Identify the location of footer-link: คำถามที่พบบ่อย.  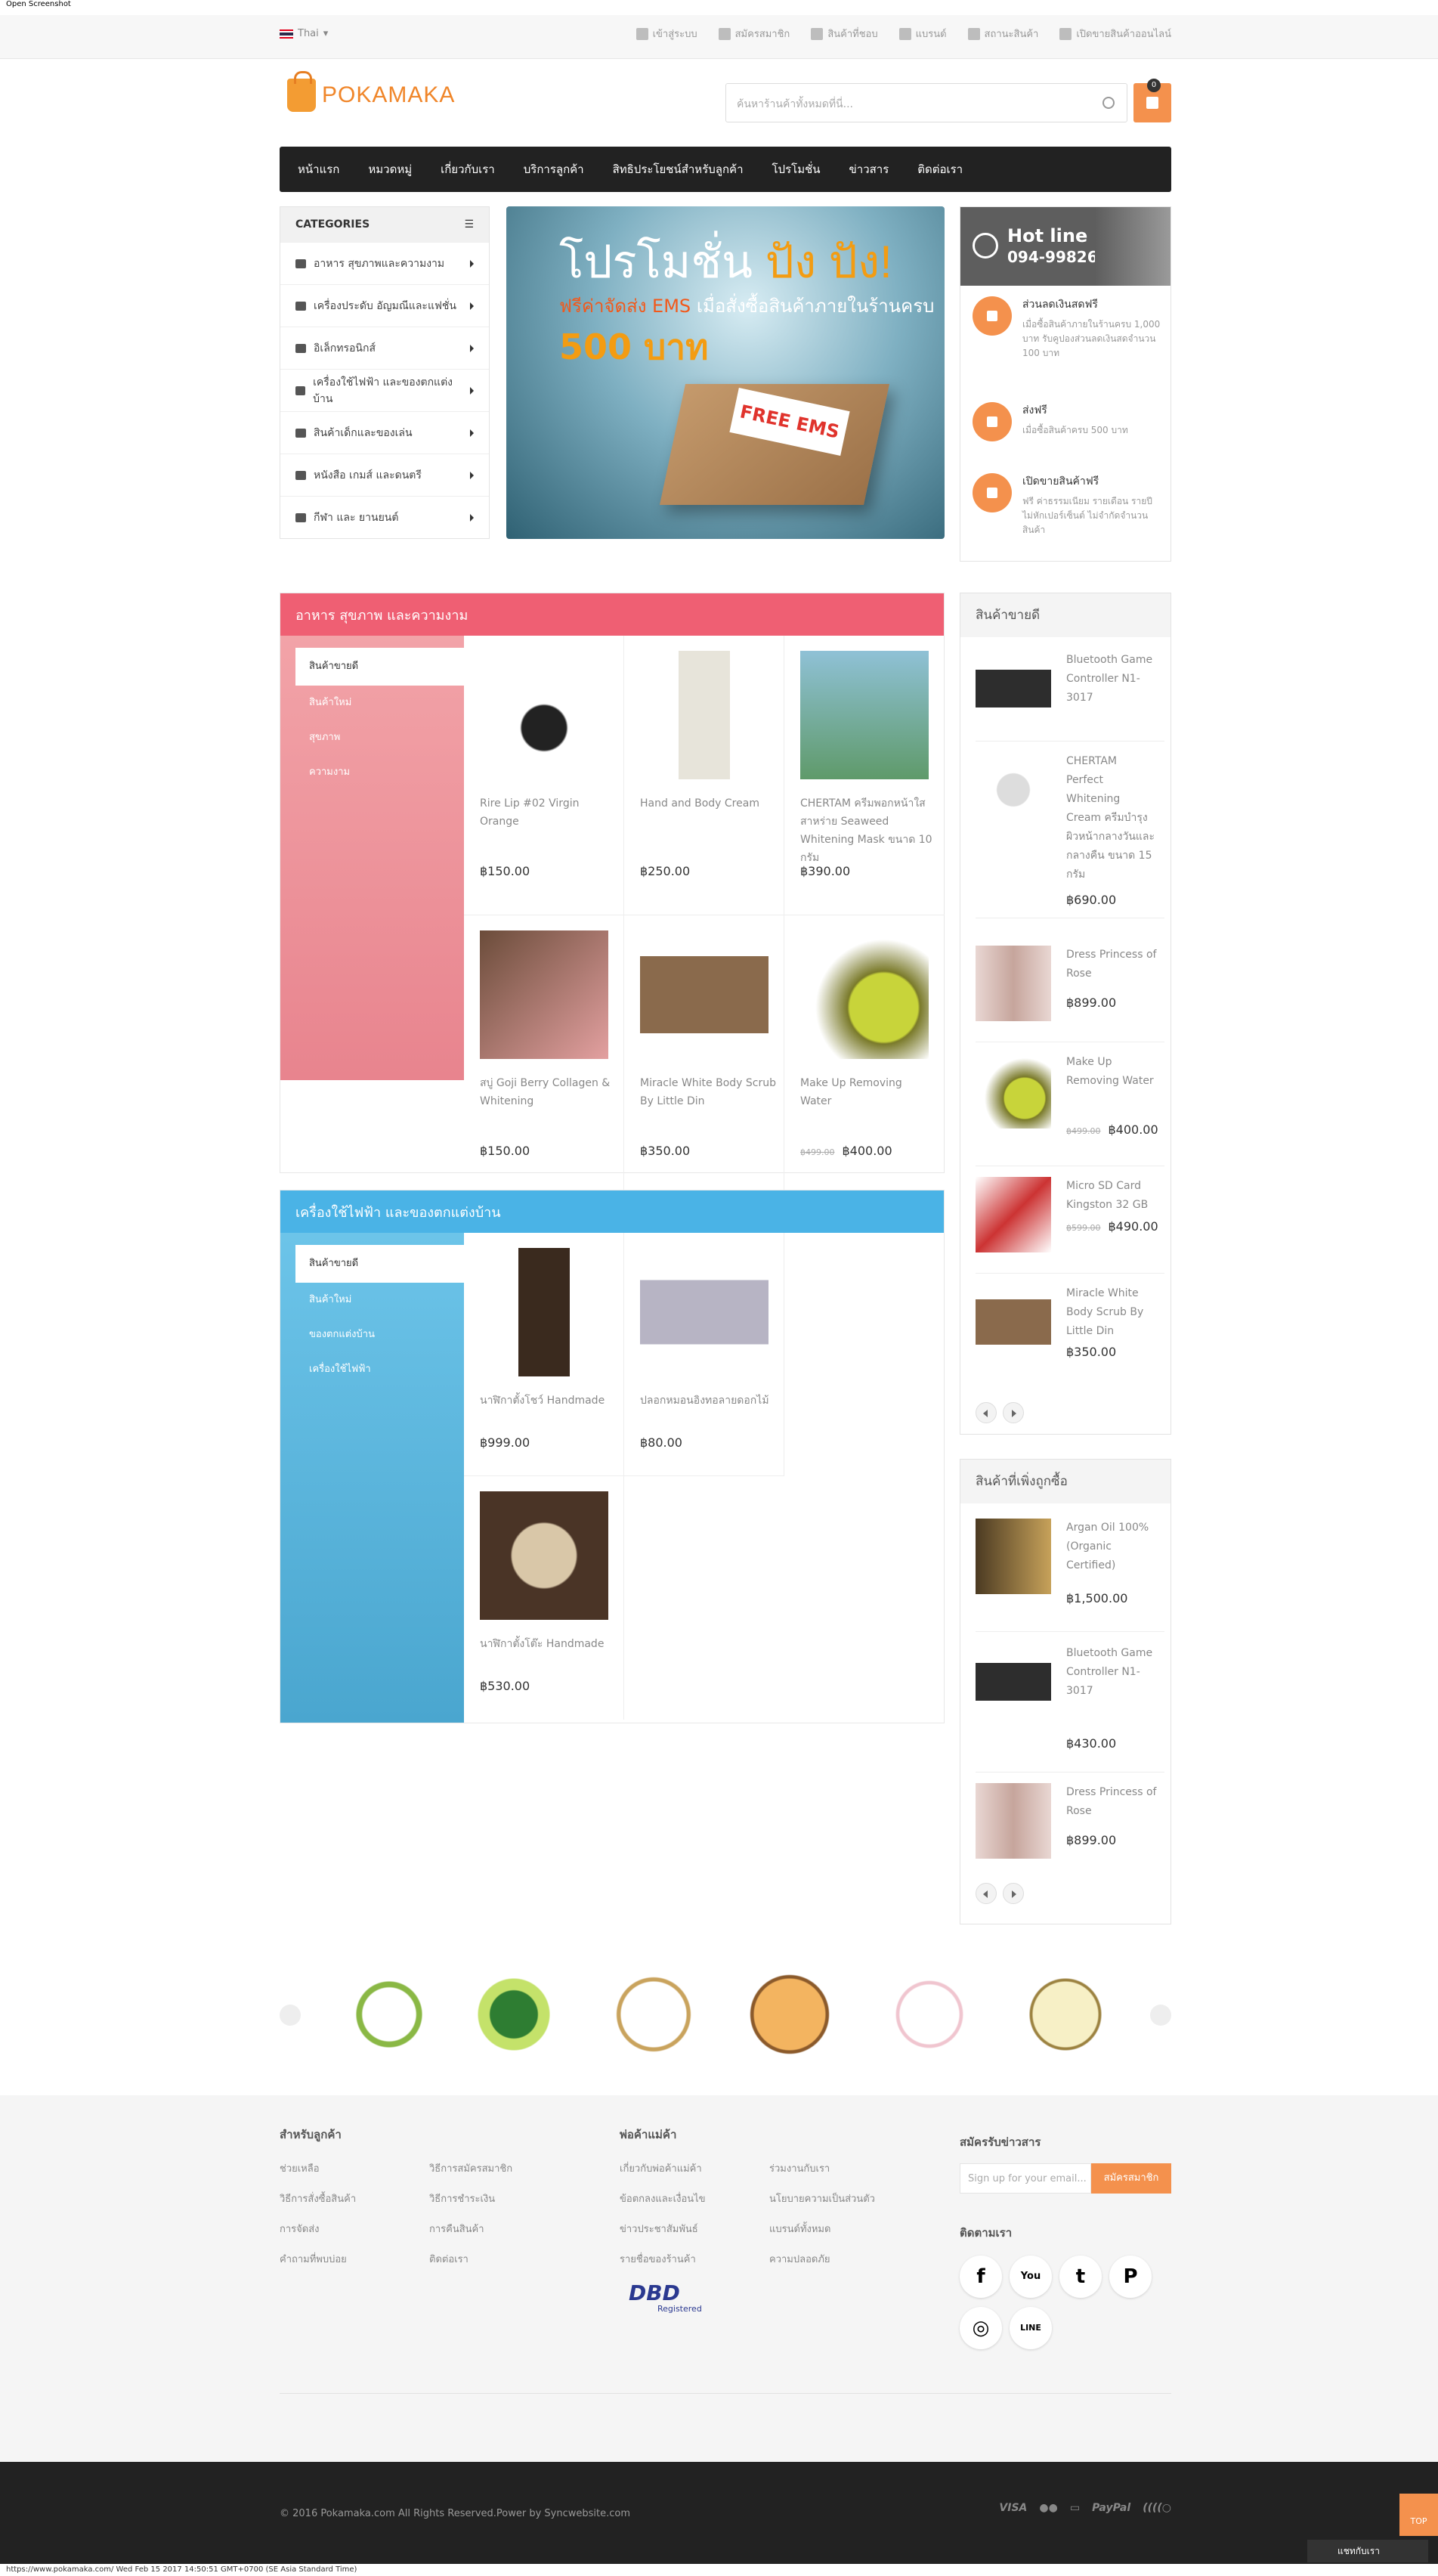
(313, 2259).